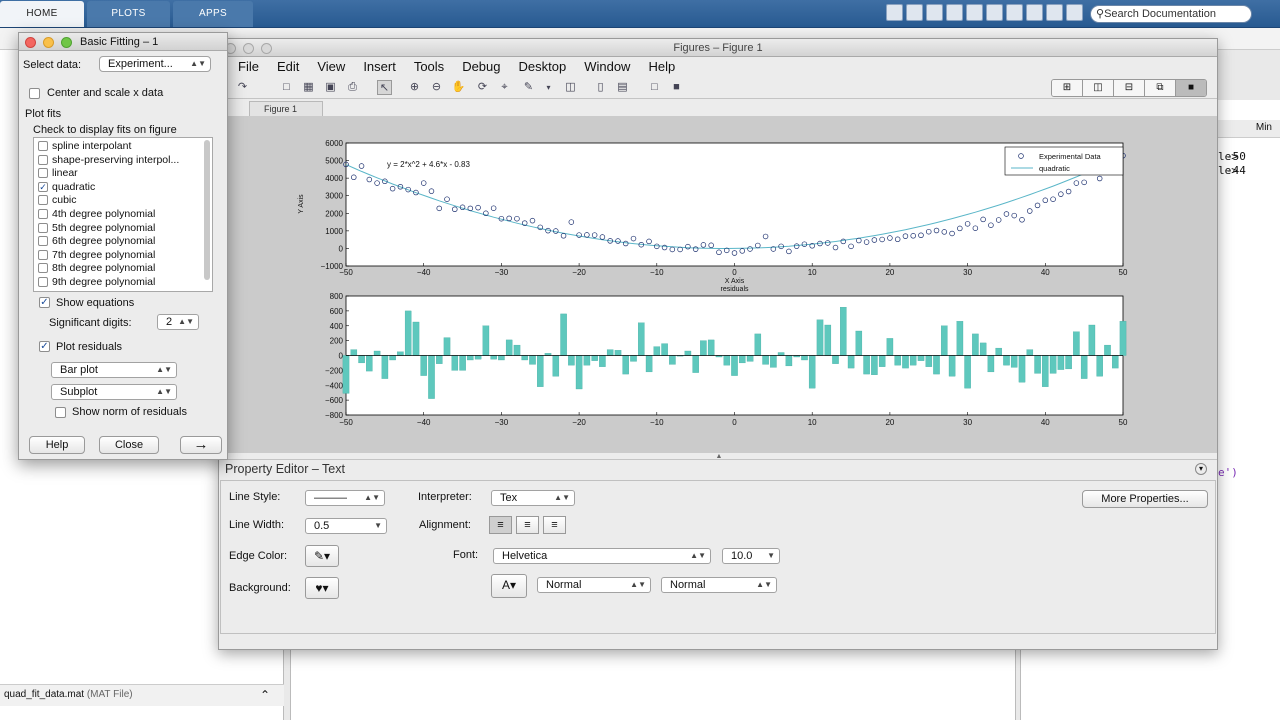 This screenshot has width=1280, height=720. Describe the element at coordinates (384, 87) in the screenshot. I see `edit-plot-icon: ↖` at that location.